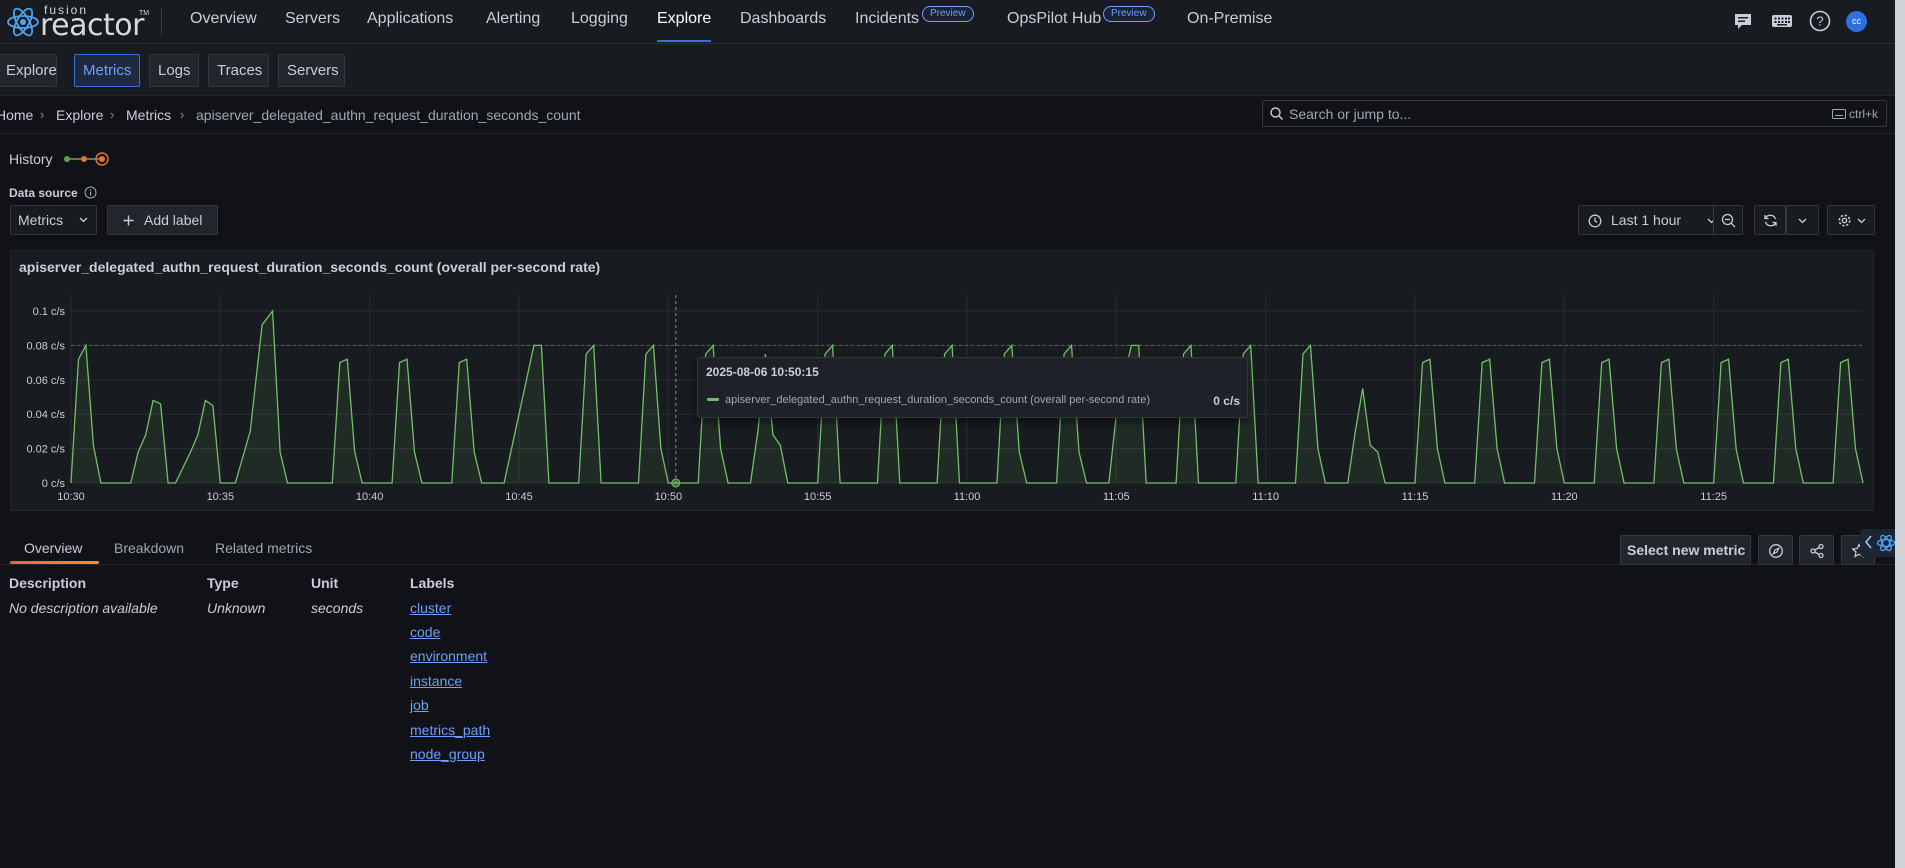 This screenshot has width=1905, height=868. I want to click on share-icon, so click(1817, 551).